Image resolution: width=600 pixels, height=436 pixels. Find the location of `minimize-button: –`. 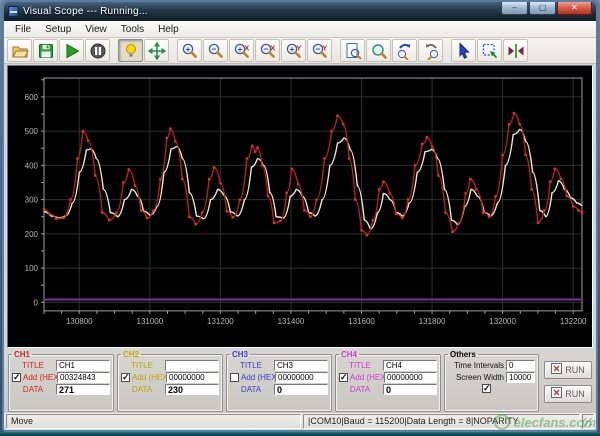

minimize-button: – is located at coordinates (514, 8).